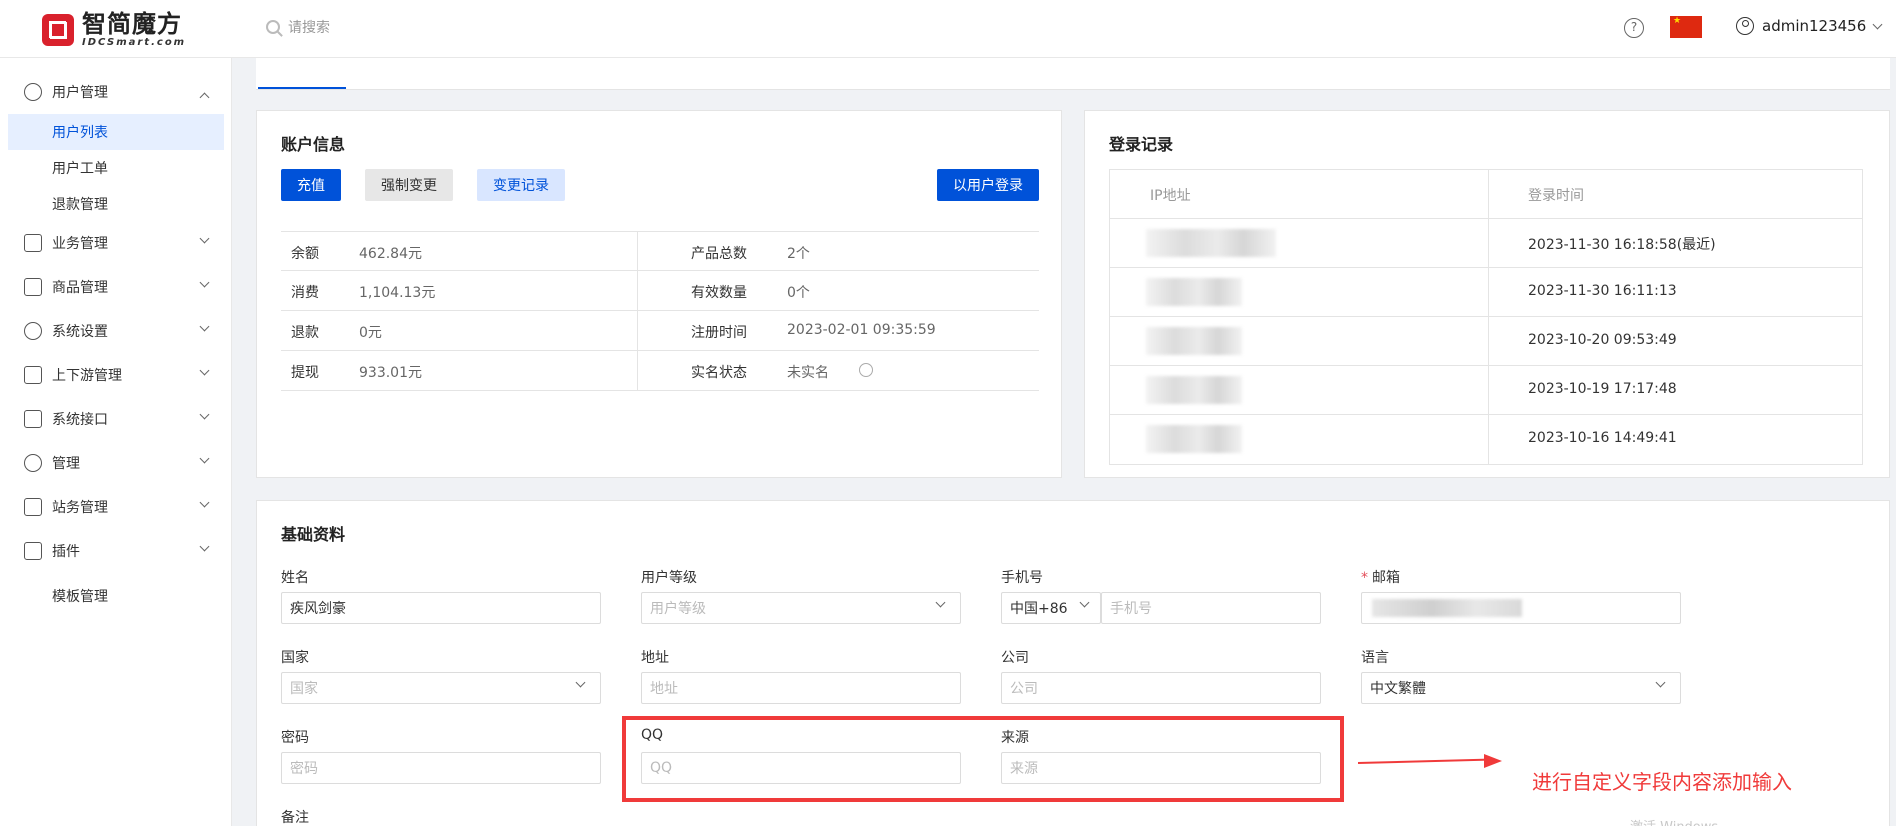 The height and width of the screenshot is (826, 1896). I want to click on info-value: 0元, so click(370, 333).